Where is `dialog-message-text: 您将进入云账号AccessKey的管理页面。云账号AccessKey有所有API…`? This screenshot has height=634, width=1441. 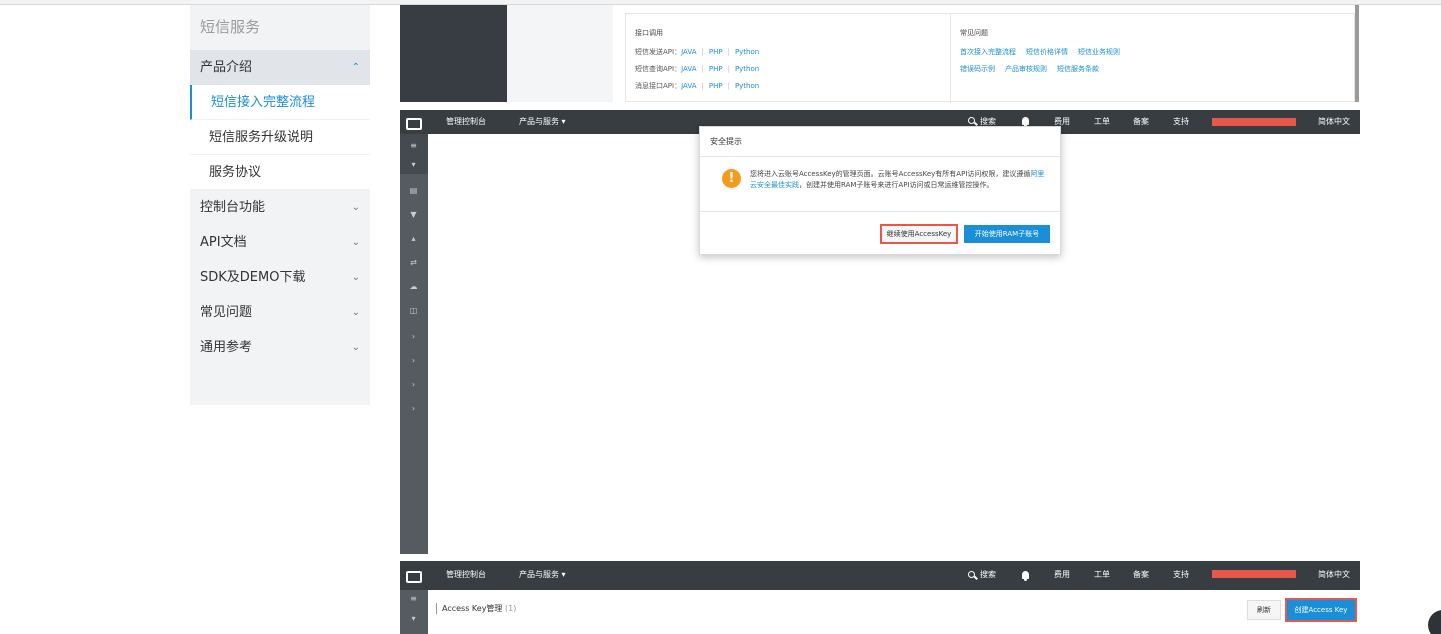 dialog-message-text: 您将进入云账号AccessKey的管理页面。云账号AccessKey有所有API… is located at coordinates (890, 174).